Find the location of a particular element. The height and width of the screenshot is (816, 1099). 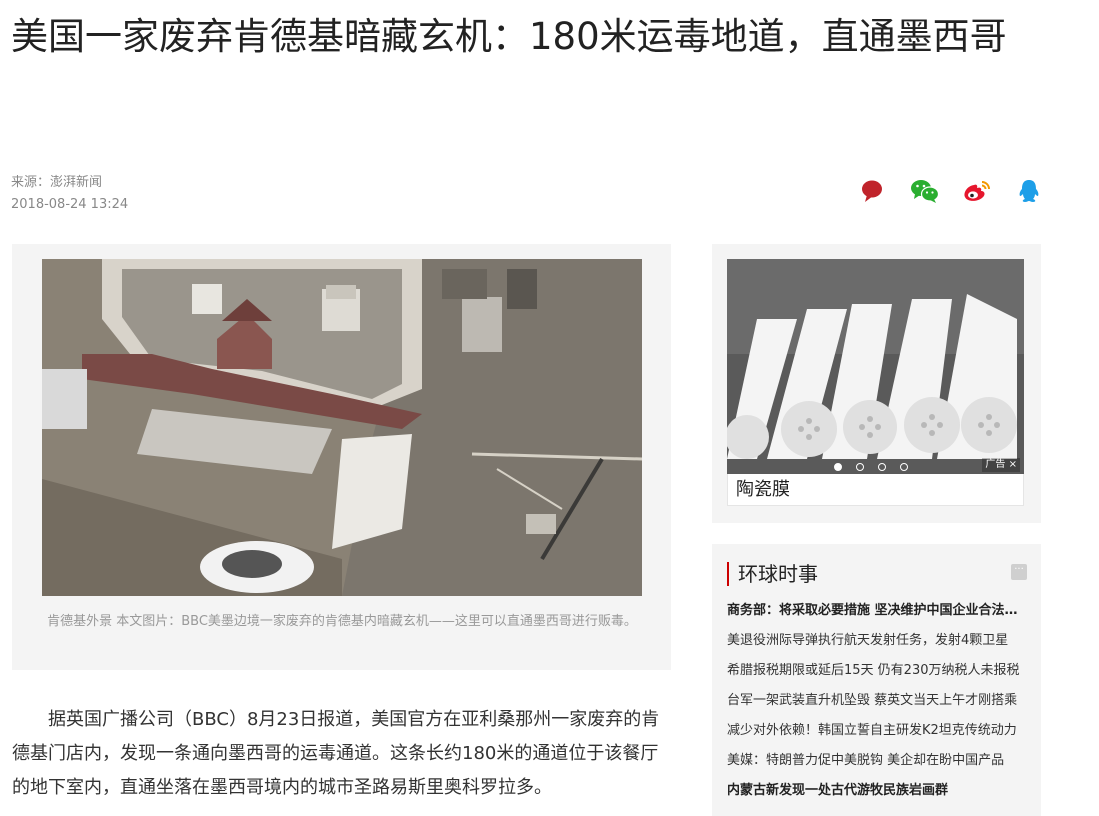

ad-close-icon: × is located at coordinates (1013, 464).